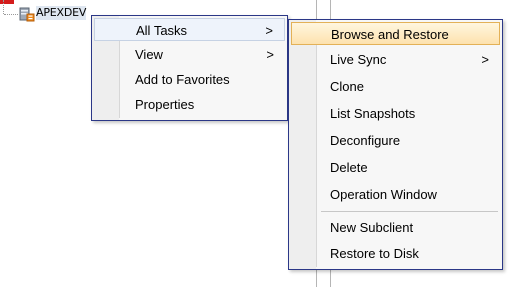  What do you see at coordinates (372, 227) in the screenshot?
I see `menu-item-label: New Subclient` at bounding box center [372, 227].